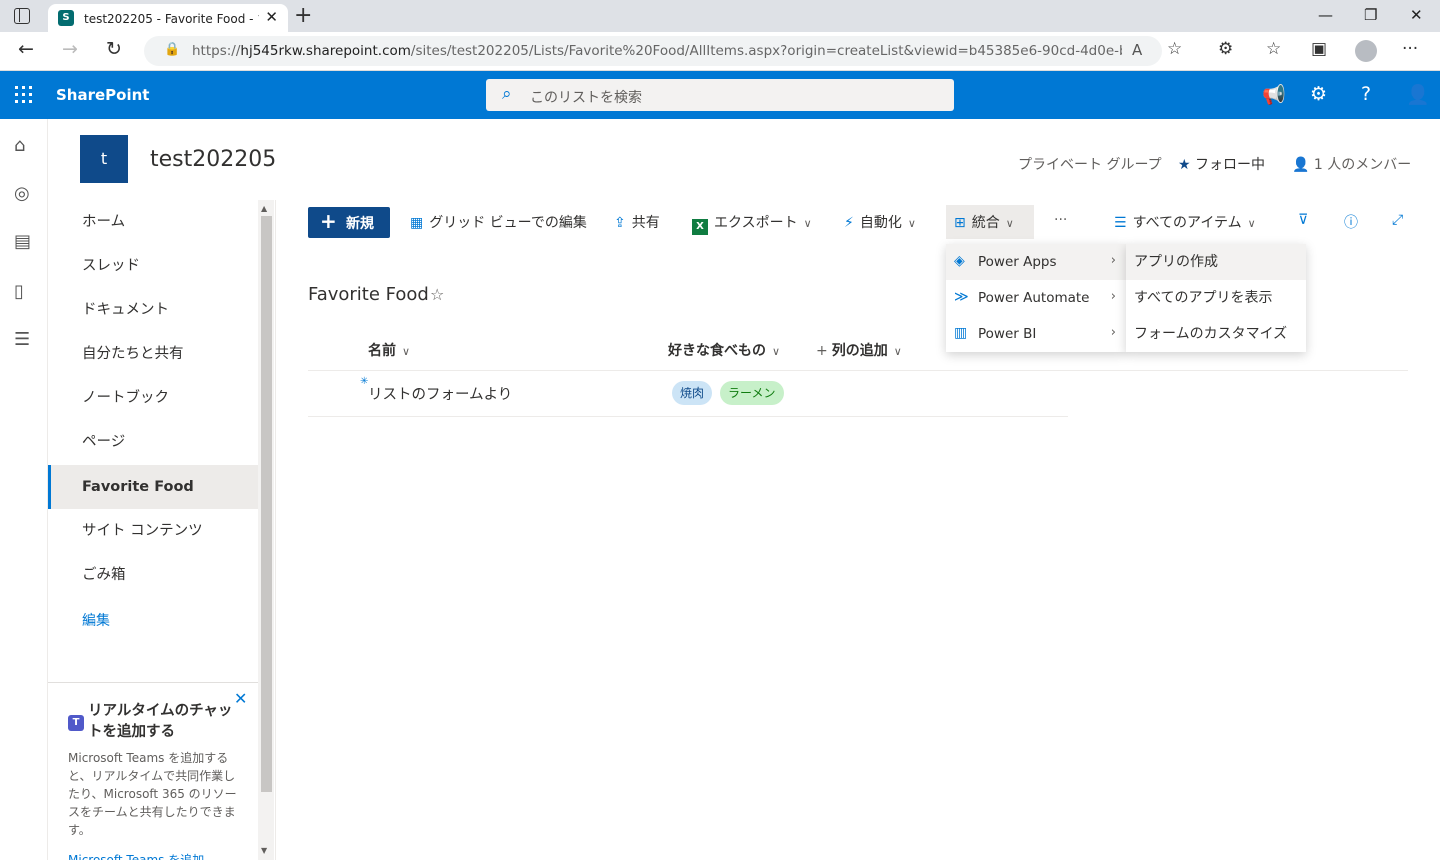 The width and height of the screenshot is (1440, 860). What do you see at coordinates (22, 241) in the screenshot?
I see `news-icon: ▤` at bounding box center [22, 241].